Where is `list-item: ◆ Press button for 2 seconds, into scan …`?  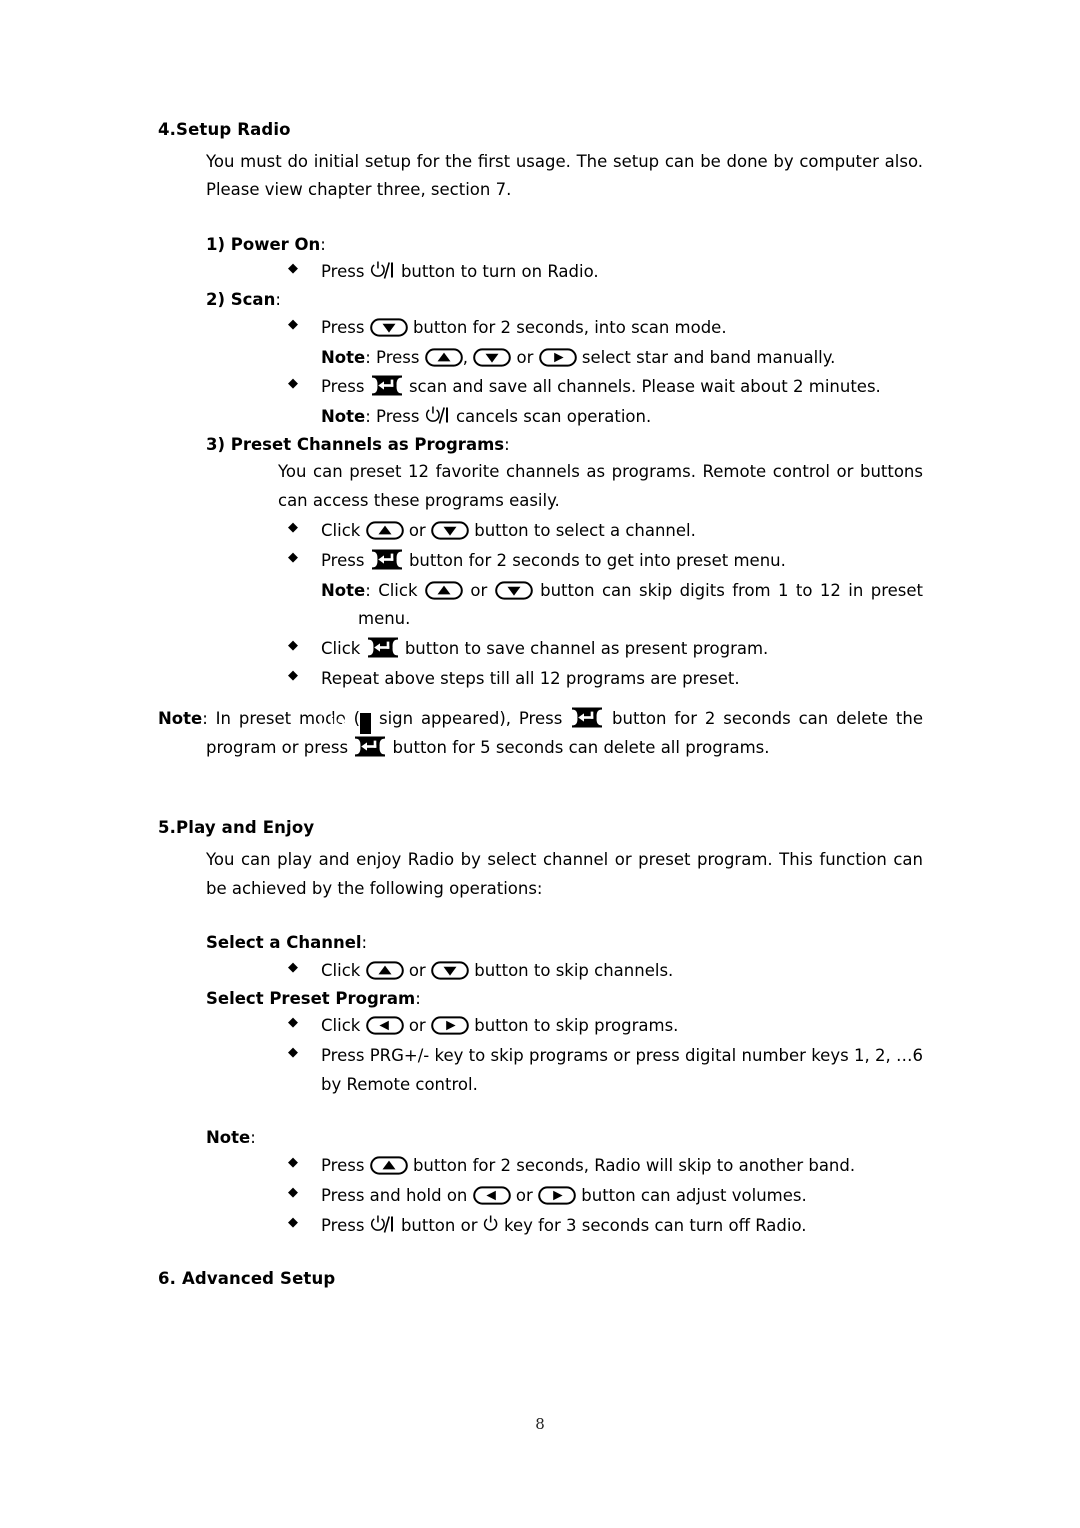
list-item: ◆ Press button for 2 seconds, into scan … is located at coordinates (540, 328).